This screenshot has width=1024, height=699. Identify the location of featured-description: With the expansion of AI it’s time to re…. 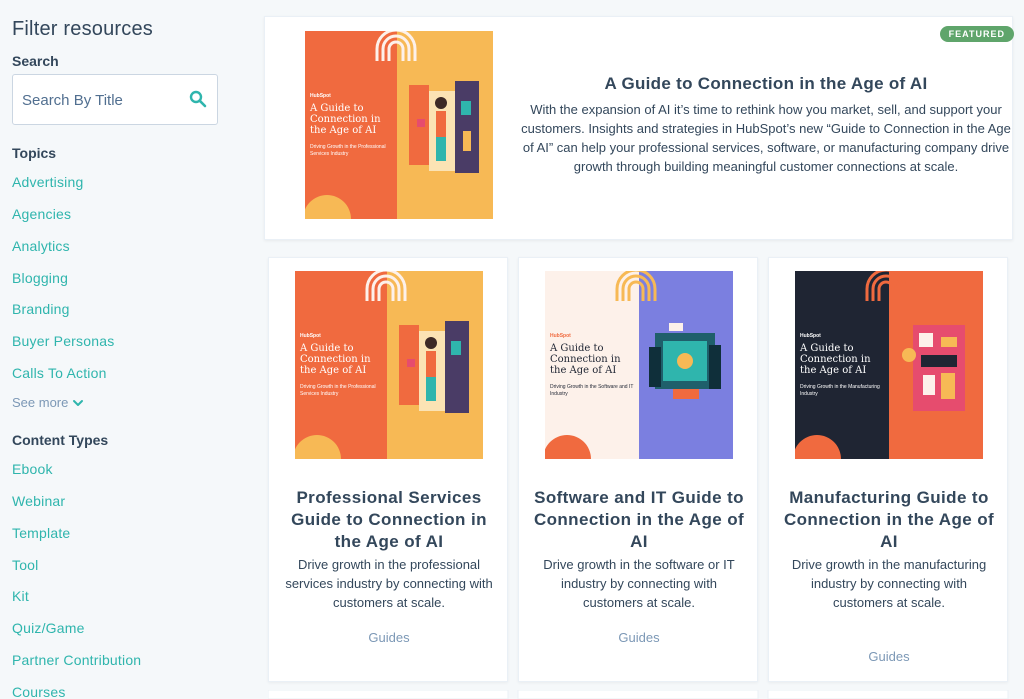
(766, 138).